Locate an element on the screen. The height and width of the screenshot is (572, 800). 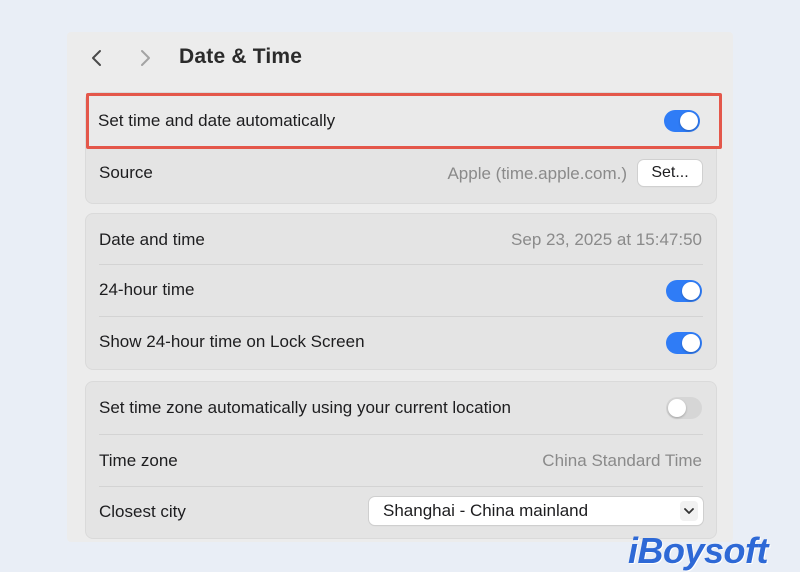
watermark-logo: iBoysoft is located at coordinates (698, 550).